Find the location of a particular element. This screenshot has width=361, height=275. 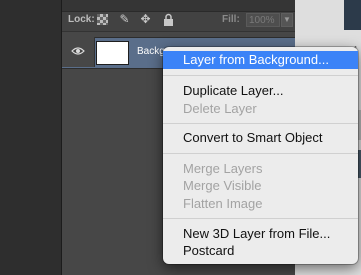

lock-label: Lock: is located at coordinates (81, 19).